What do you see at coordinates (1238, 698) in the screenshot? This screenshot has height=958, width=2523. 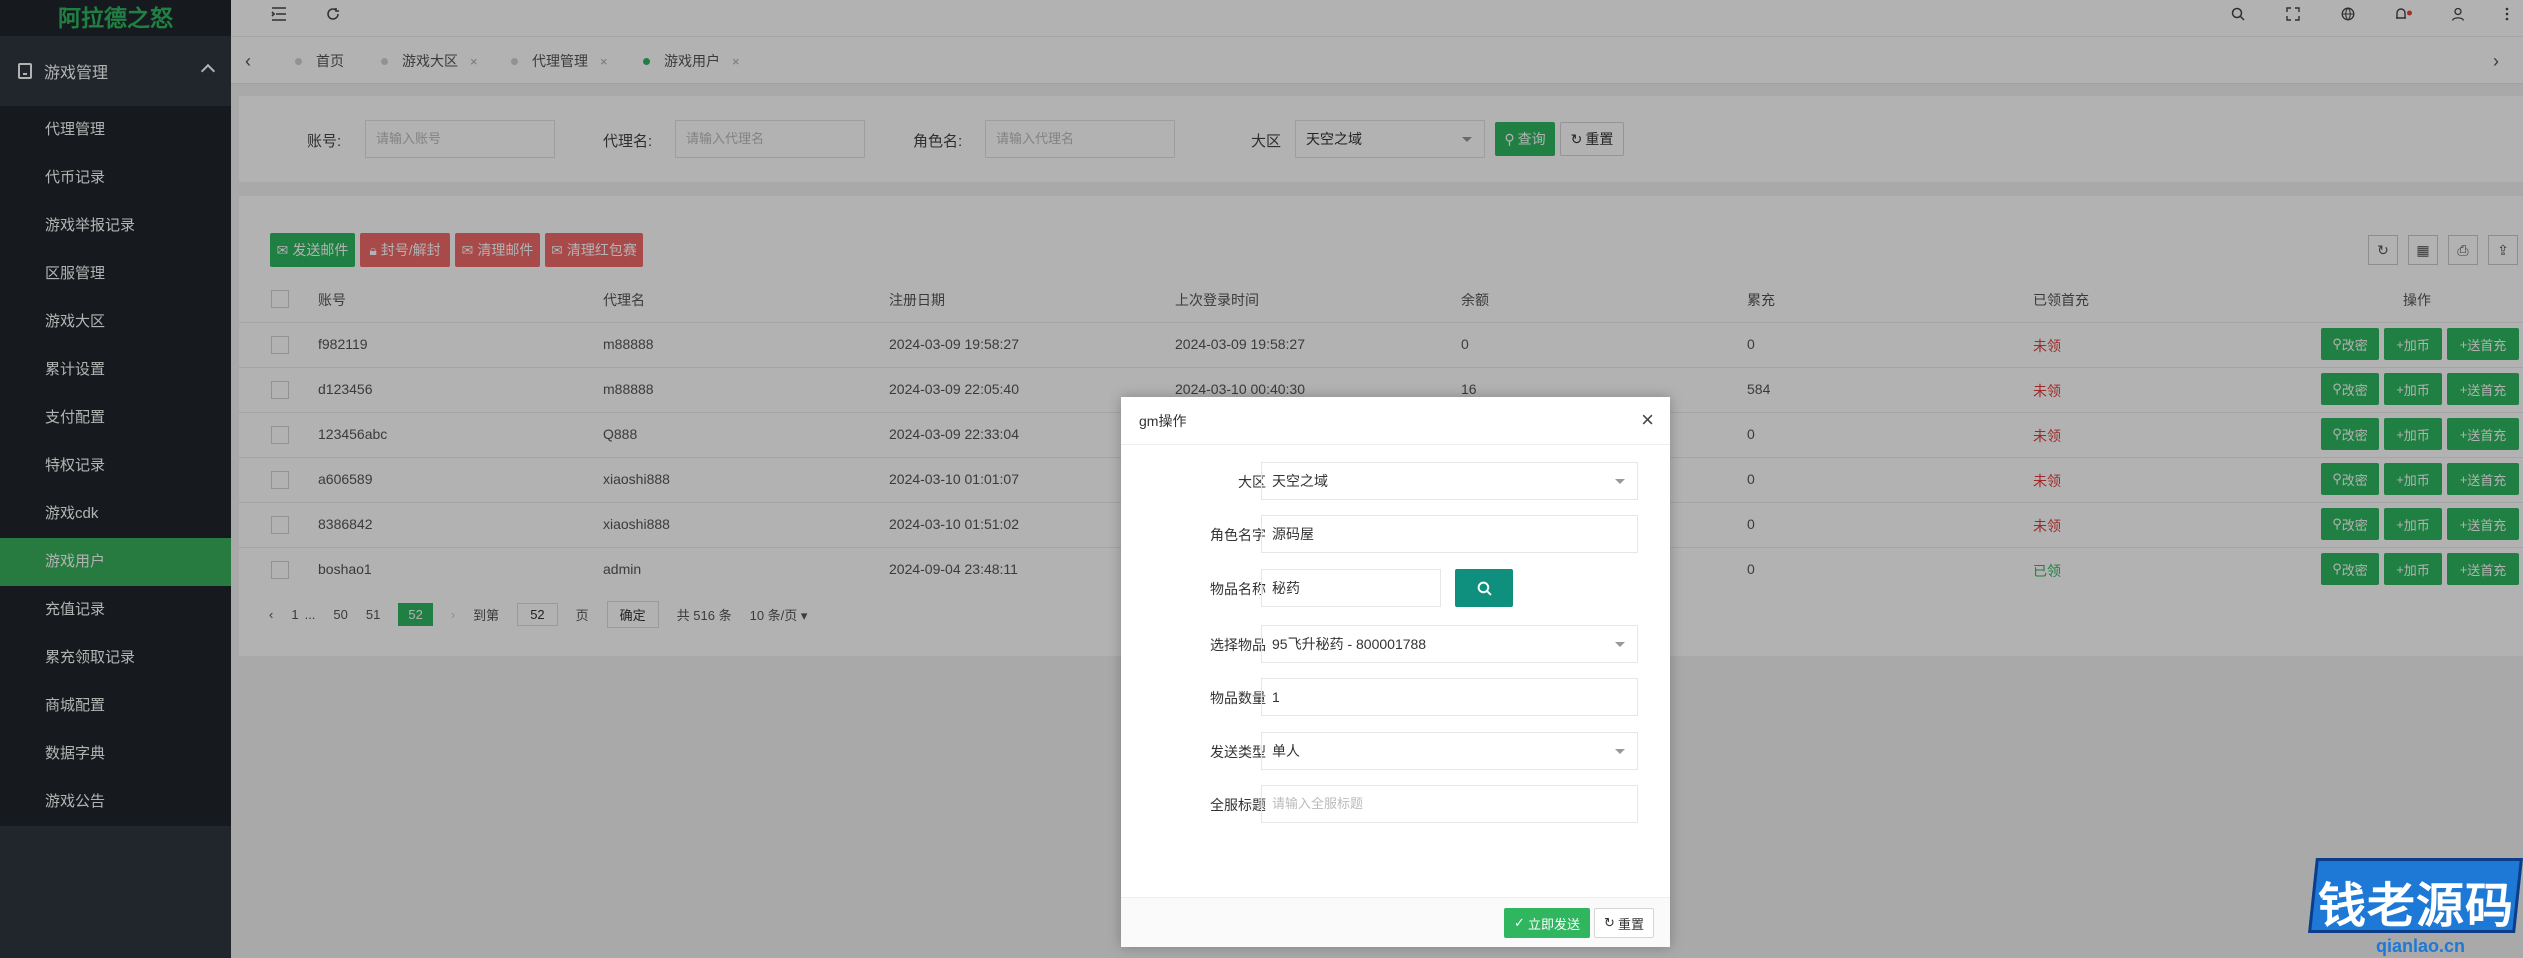 I see `dlg-qty-label: 物品数量` at bounding box center [1238, 698].